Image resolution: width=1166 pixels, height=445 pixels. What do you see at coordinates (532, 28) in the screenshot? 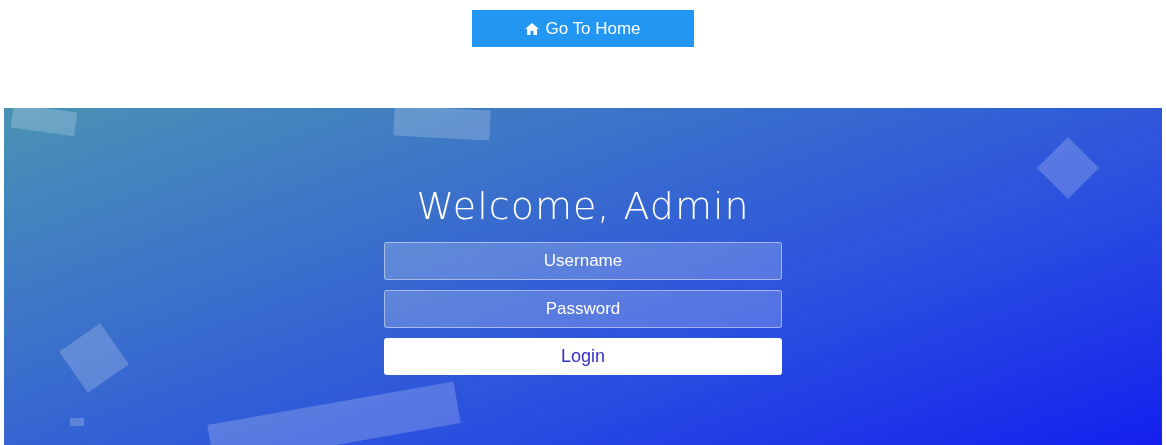
I see `home-icon` at bounding box center [532, 28].